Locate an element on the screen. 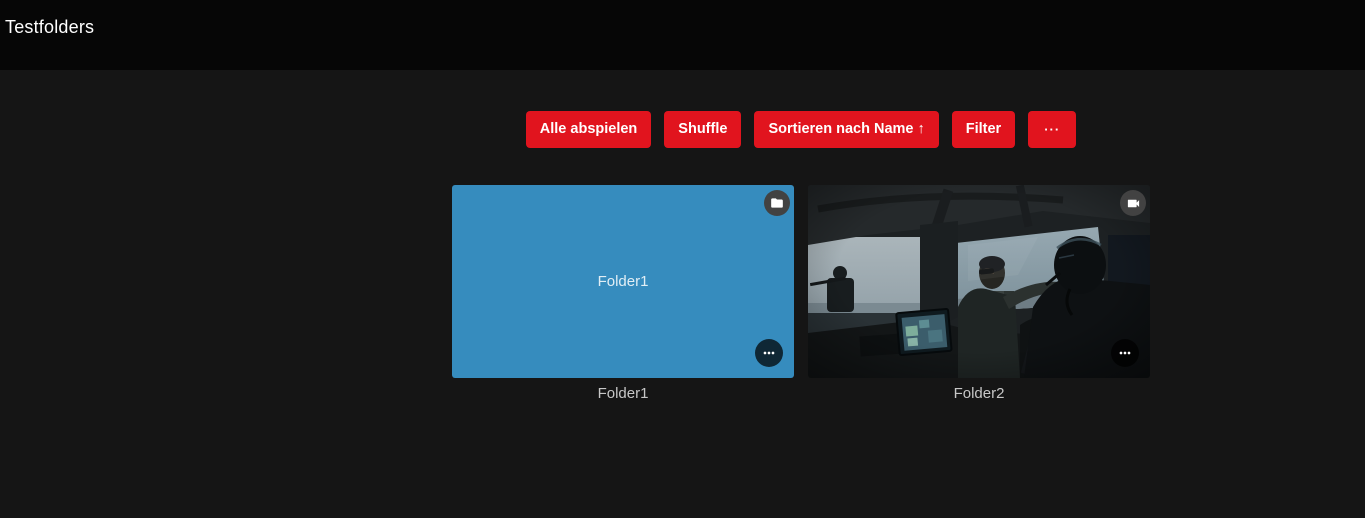  folder1-more-button is located at coordinates (769, 353).